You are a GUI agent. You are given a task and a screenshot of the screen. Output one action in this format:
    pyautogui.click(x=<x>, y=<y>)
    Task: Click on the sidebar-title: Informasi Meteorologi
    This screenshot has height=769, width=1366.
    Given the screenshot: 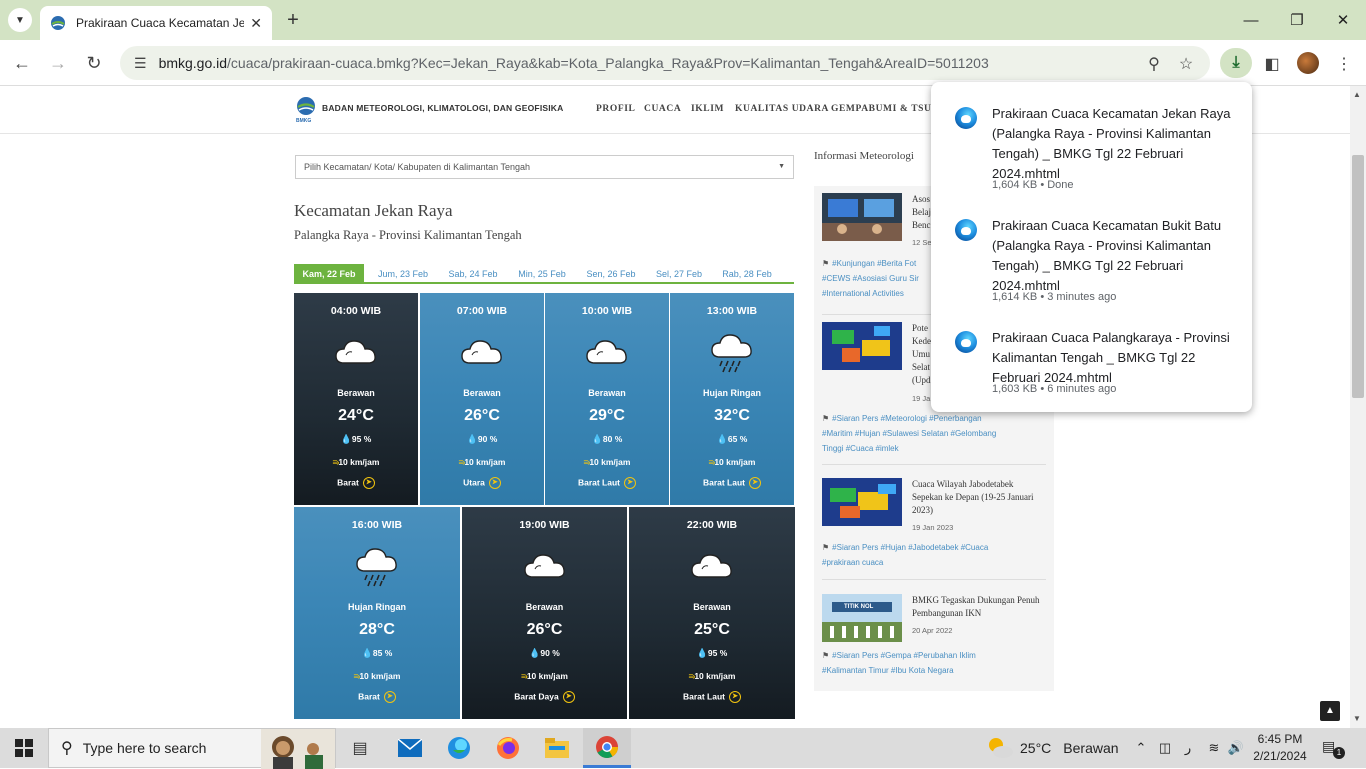 What is the action you would take?
    pyautogui.click(x=864, y=156)
    